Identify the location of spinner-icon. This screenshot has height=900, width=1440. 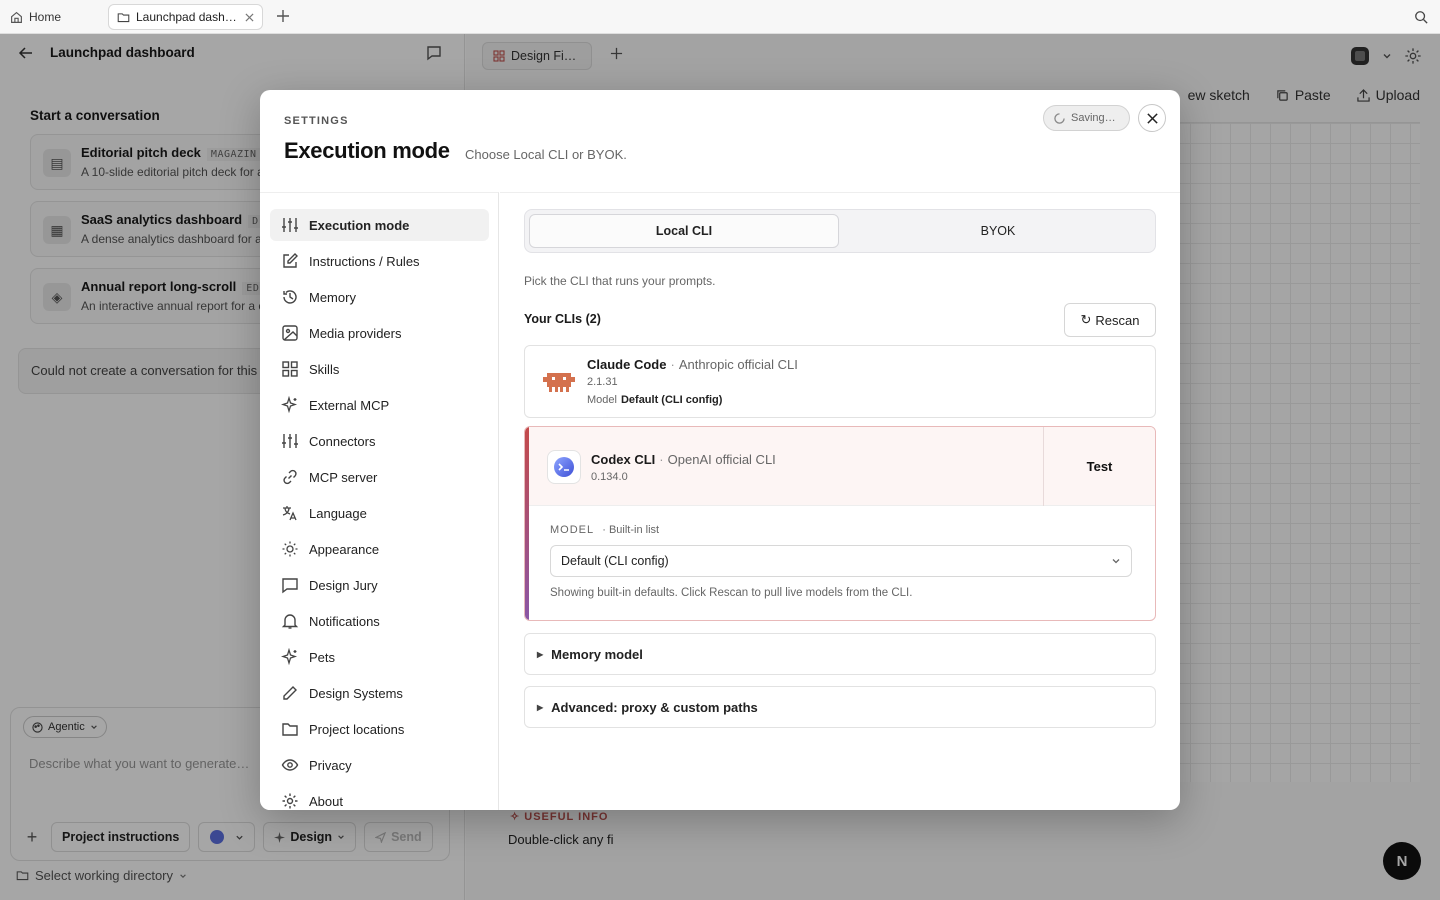
(1059, 118).